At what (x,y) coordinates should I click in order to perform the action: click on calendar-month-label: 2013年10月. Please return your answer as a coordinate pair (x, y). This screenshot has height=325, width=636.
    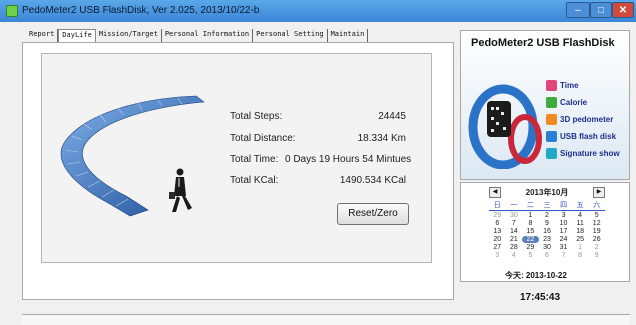
    Looking at the image, I should click on (547, 192).